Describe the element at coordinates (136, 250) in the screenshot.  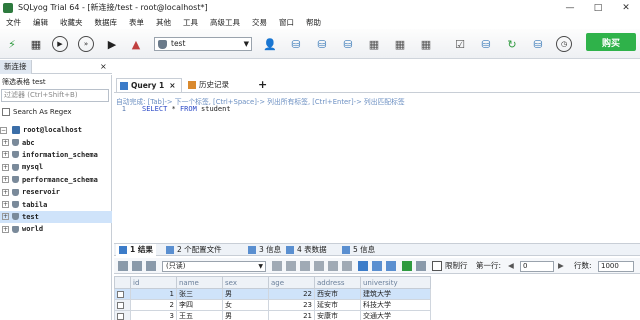
I see `tab-results: 1 结果` at that location.